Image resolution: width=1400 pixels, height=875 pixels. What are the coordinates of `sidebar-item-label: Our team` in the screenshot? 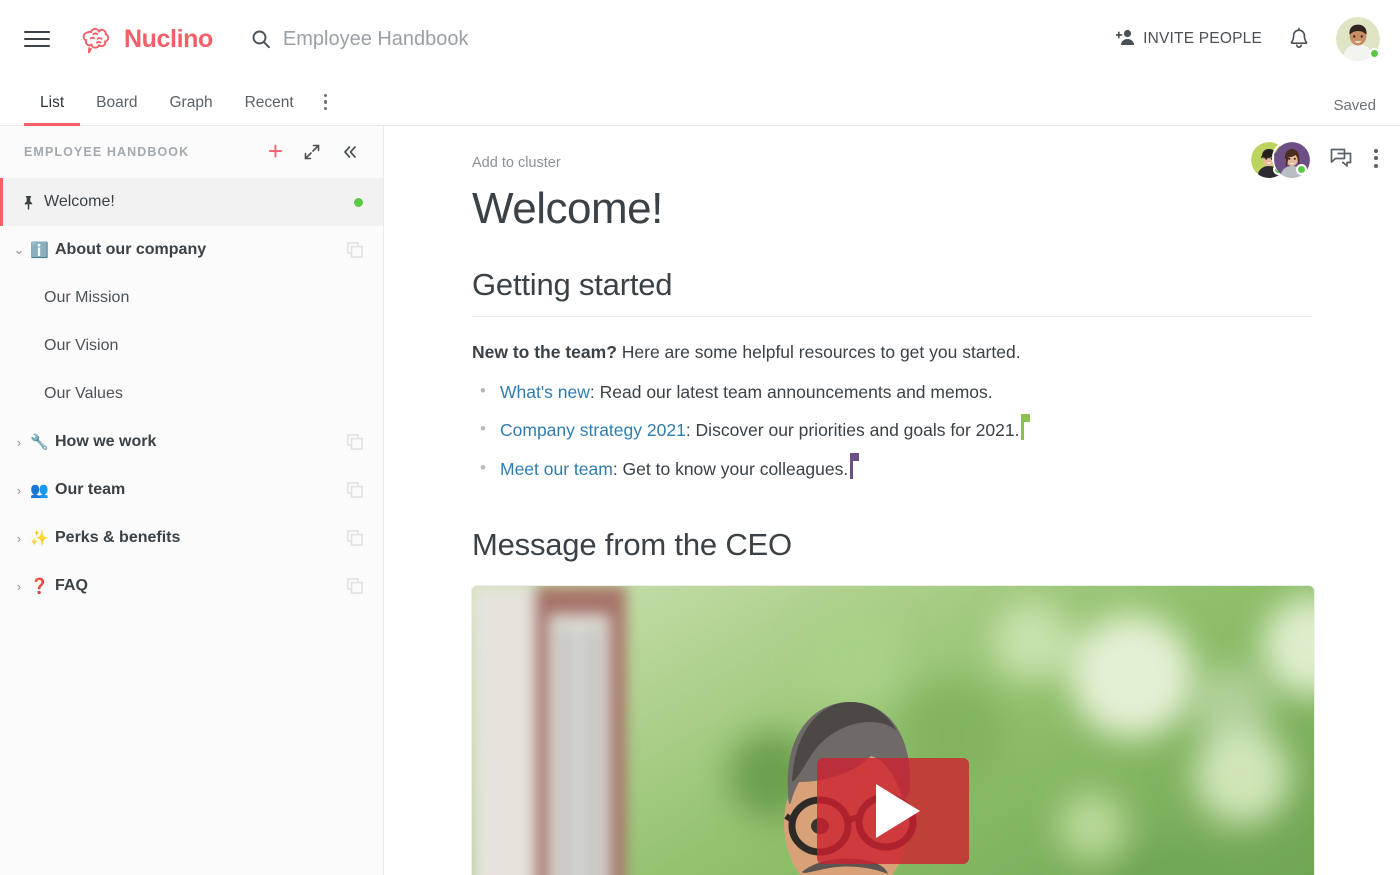 It's located at (90, 489).